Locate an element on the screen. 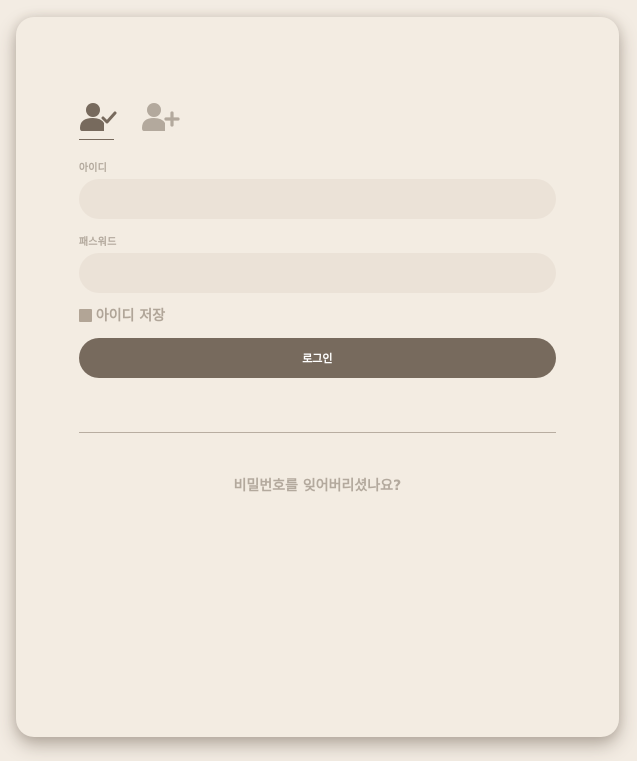 The height and width of the screenshot is (761, 637). user-plus-icon is located at coordinates (161, 117).